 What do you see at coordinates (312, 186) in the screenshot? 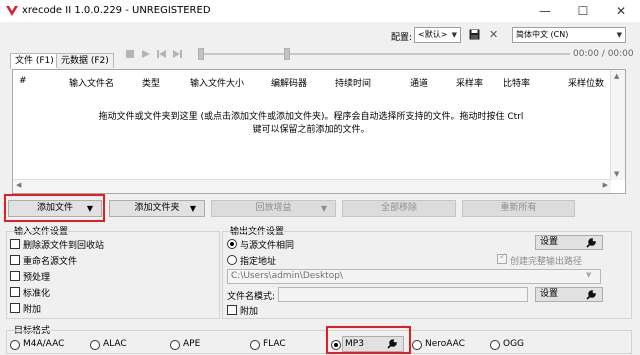
I see `horizontal-scrollbar: ◀ ▶` at bounding box center [312, 186].